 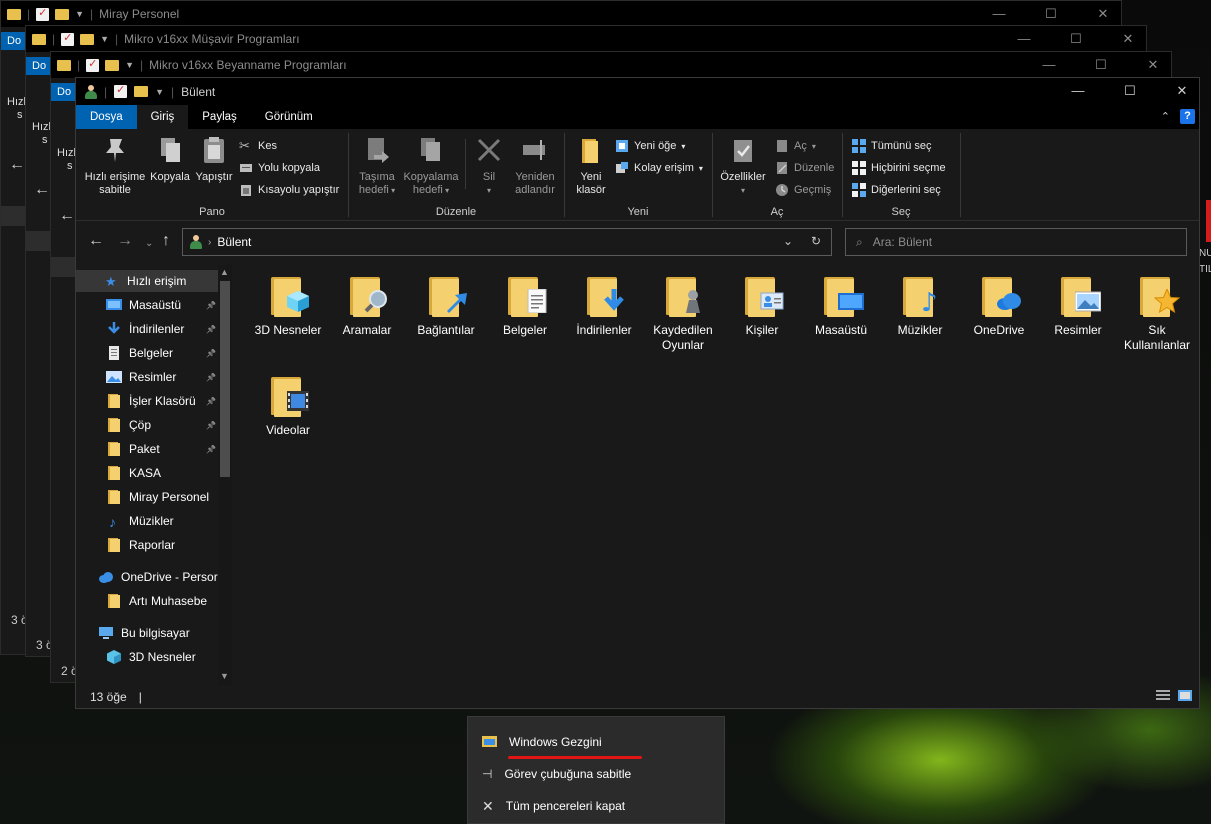 What do you see at coordinates (289, 117) in the screenshot?
I see `tab-view: Görünüm` at bounding box center [289, 117].